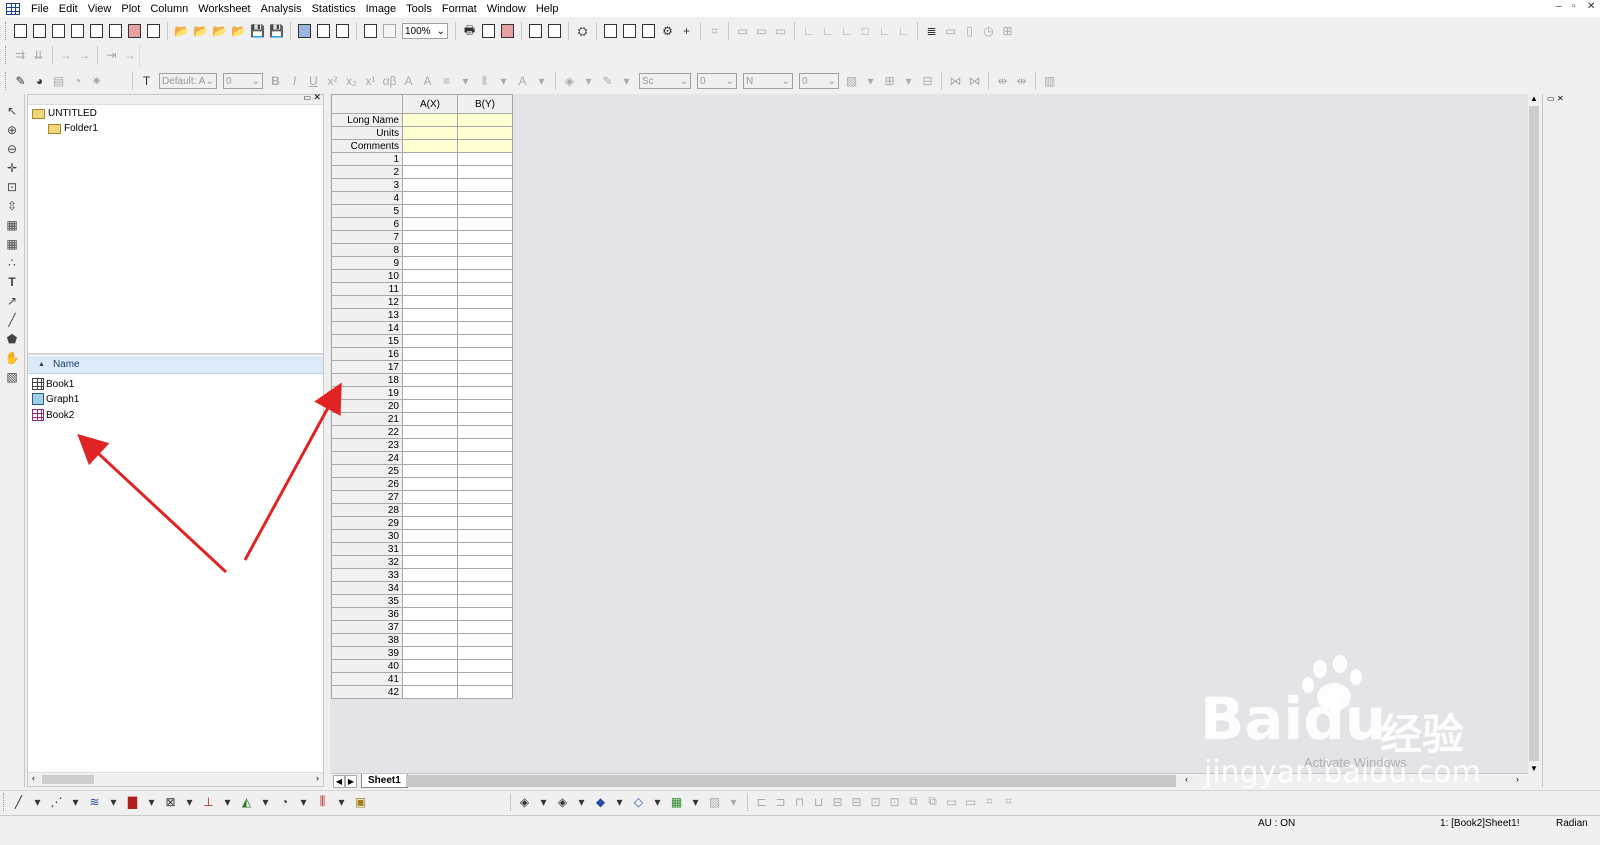 This screenshot has width=1600, height=845. What do you see at coordinates (258, 31) in the screenshot?
I see `save-project-icon: 💾` at bounding box center [258, 31].